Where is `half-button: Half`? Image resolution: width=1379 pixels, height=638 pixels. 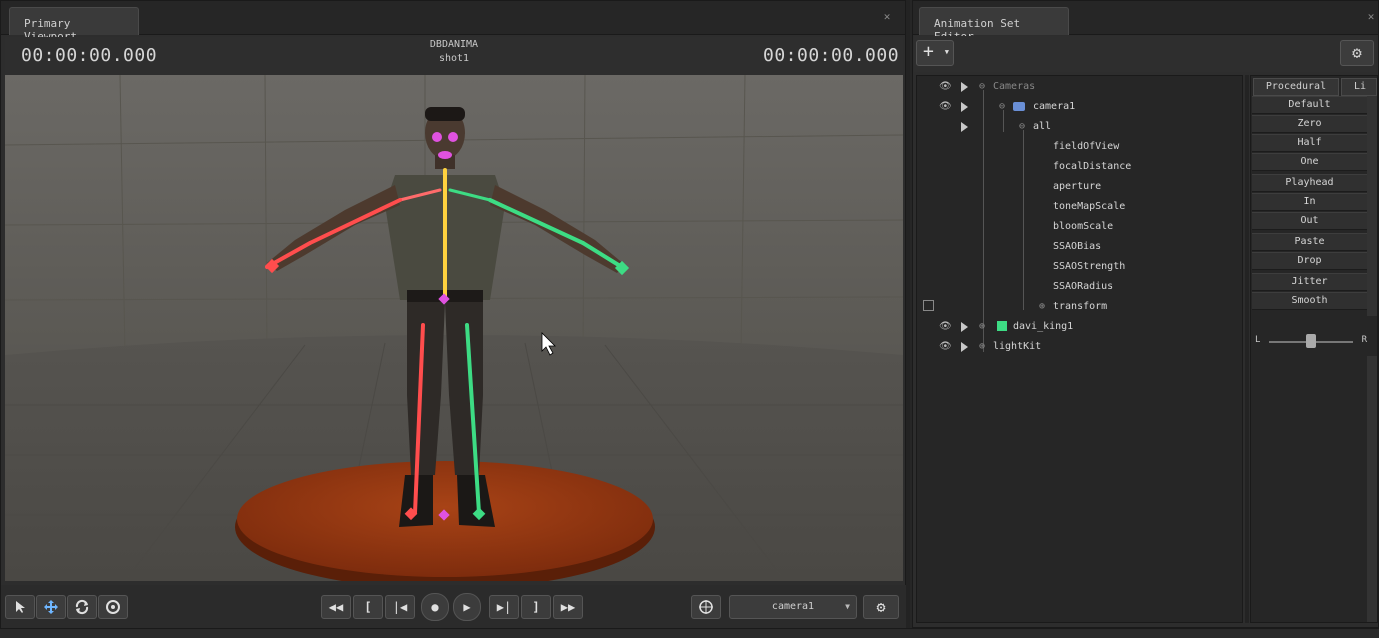
half-button: Half is located at coordinates (1309, 143).